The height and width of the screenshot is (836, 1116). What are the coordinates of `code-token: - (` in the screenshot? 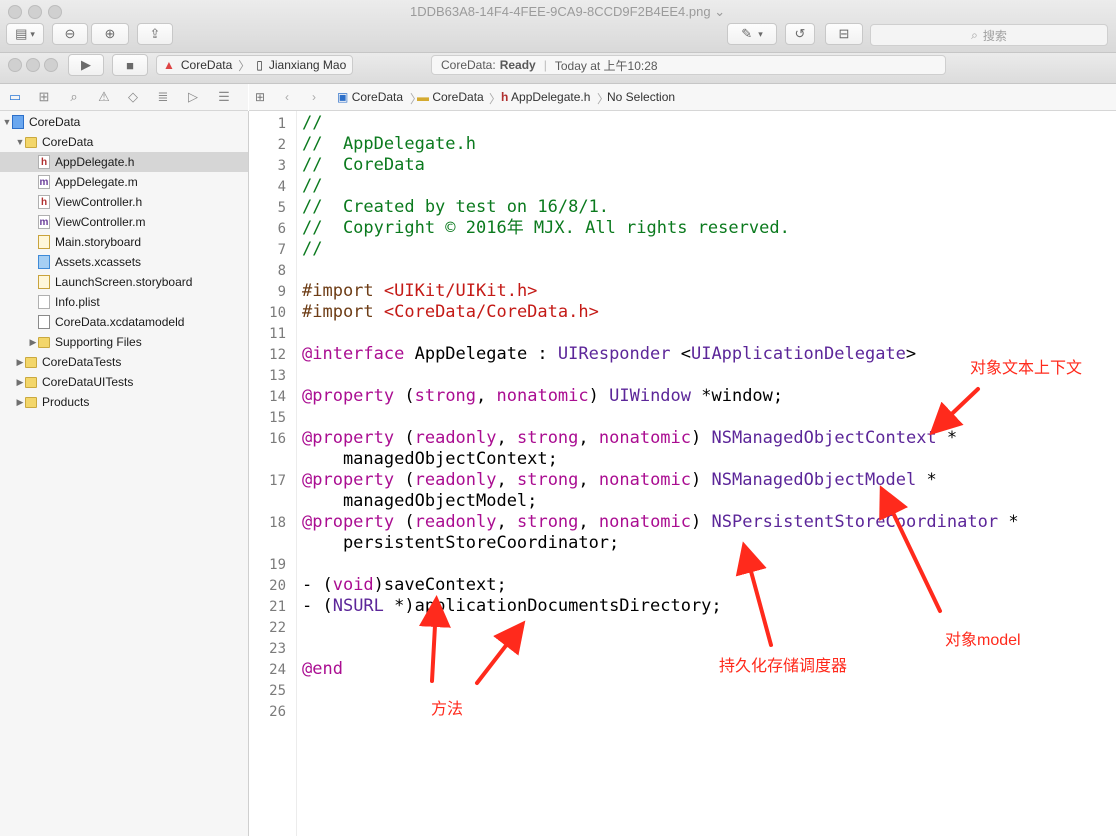 It's located at (317, 606).